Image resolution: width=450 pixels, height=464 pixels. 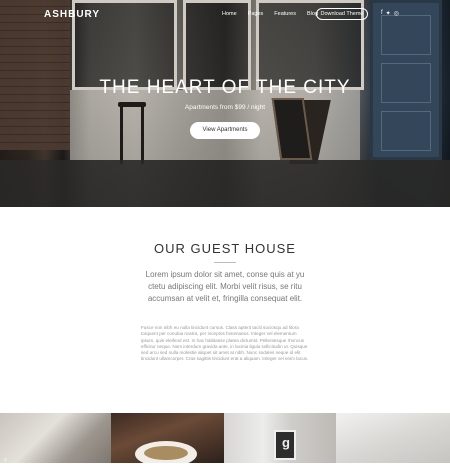 What do you see at coordinates (285, 14) in the screenshot?
I see `nav-item-features: Features` at bounding box center [285, 14].